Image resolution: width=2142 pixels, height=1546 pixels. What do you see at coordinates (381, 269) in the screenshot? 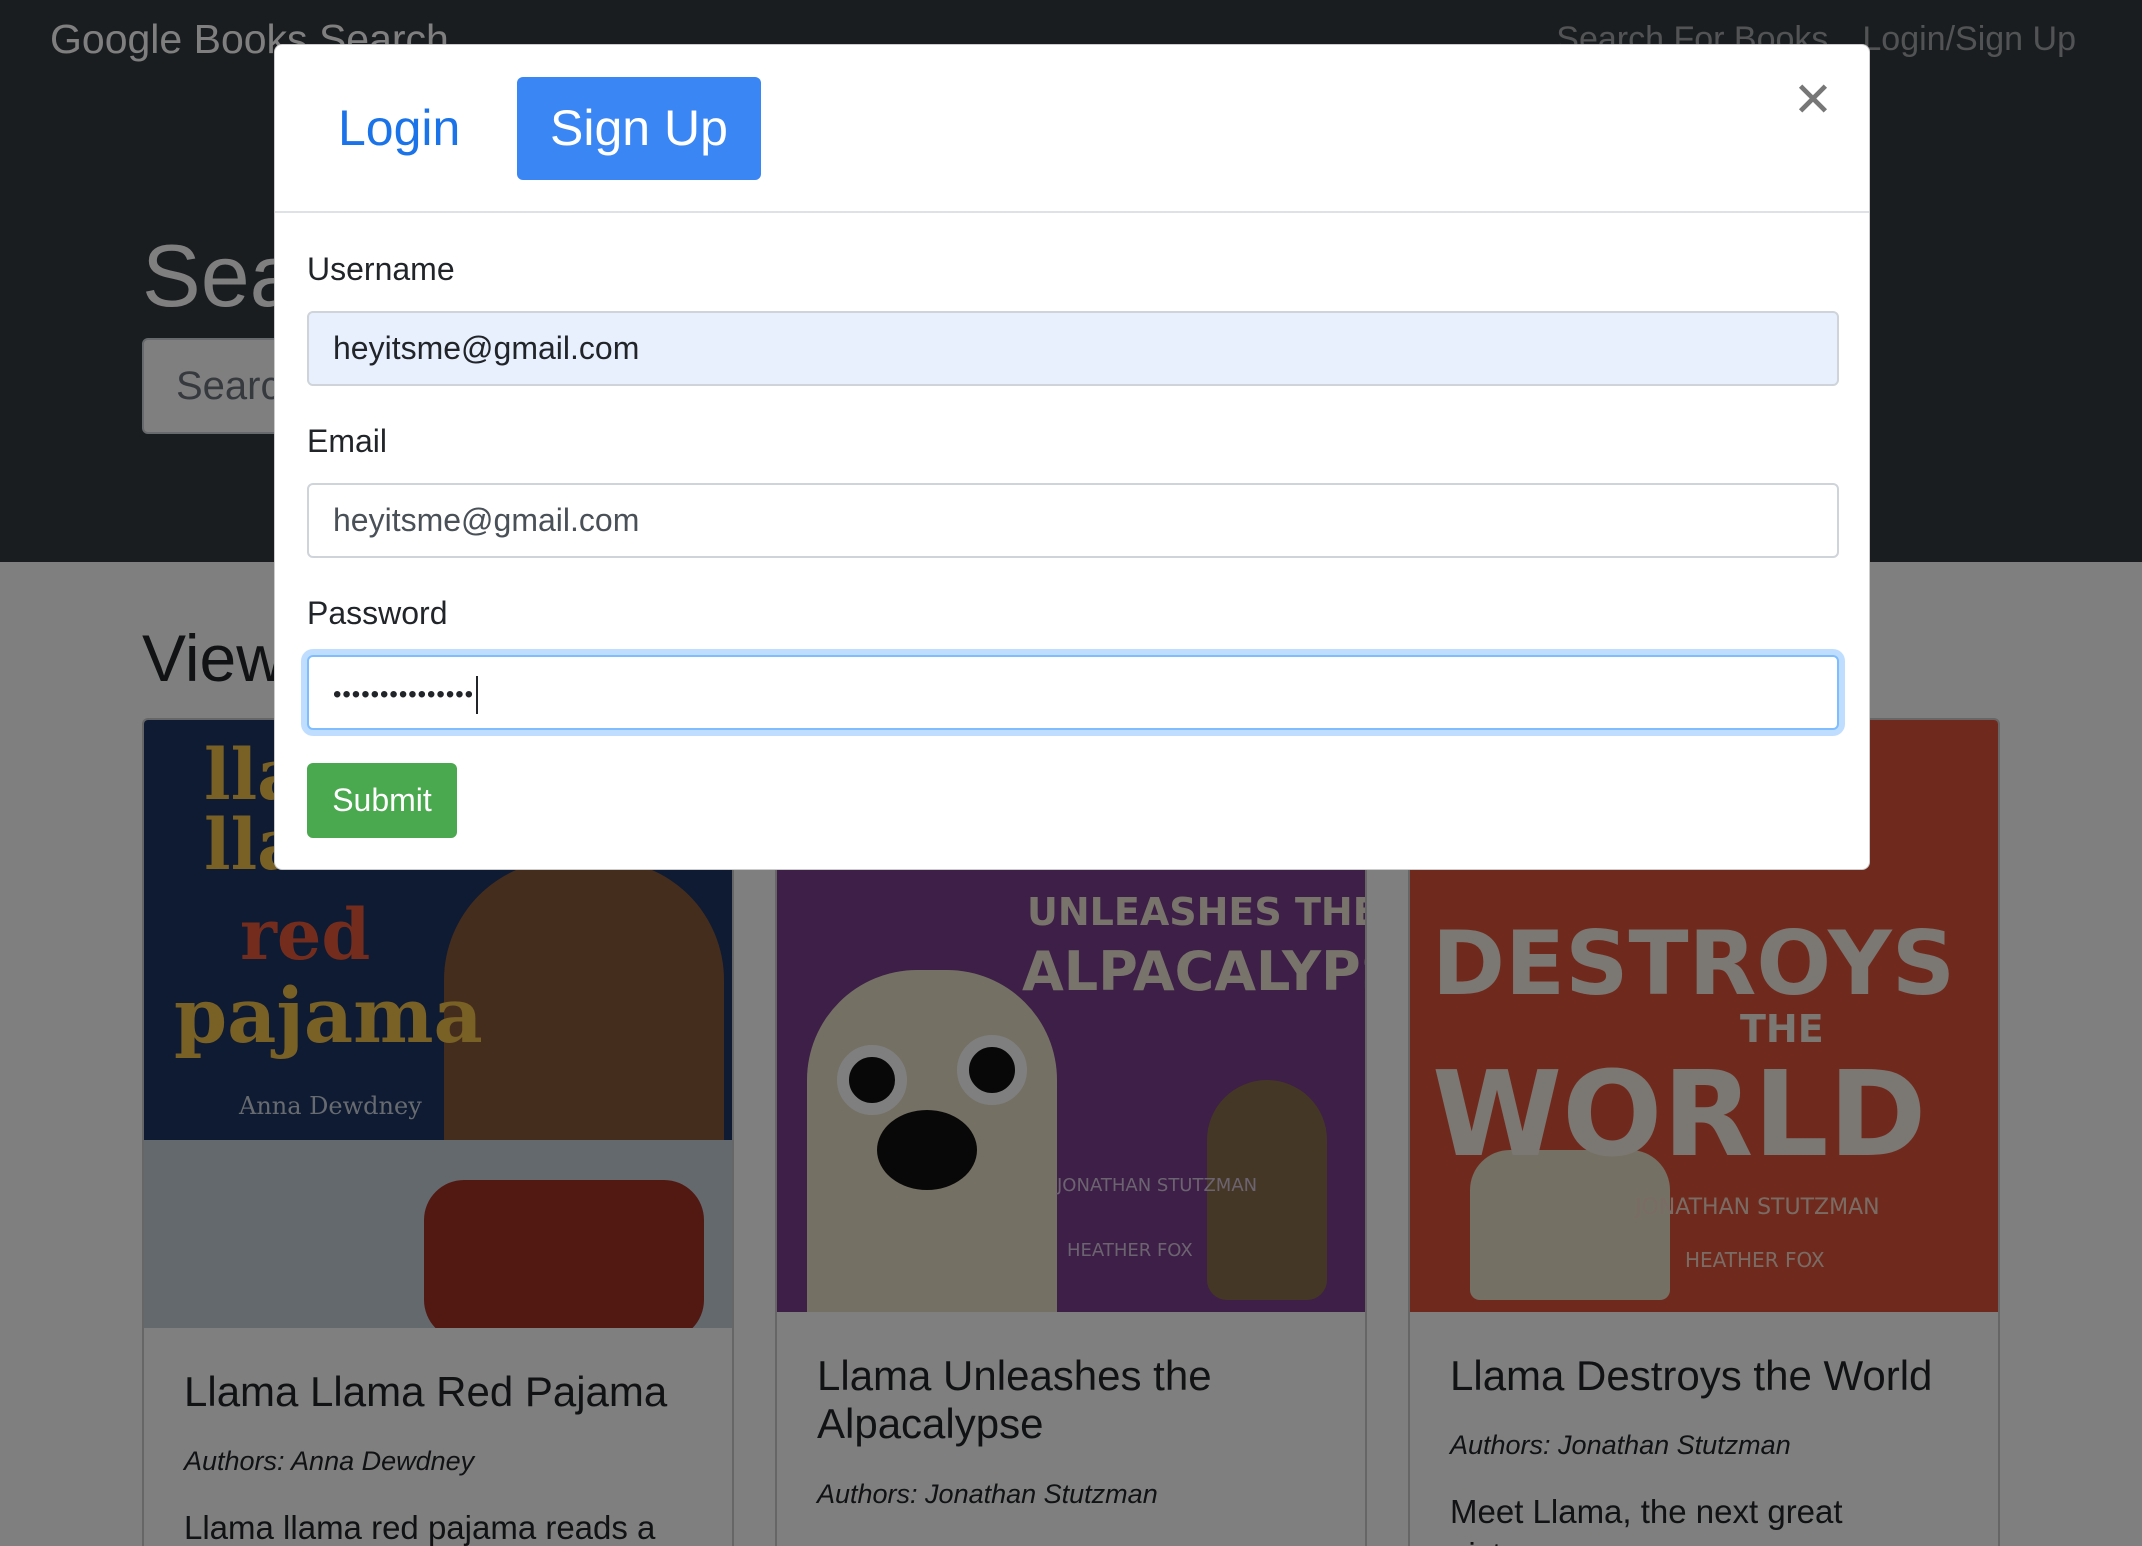
I see `username-label: Username` at bounding box center [381, 269].